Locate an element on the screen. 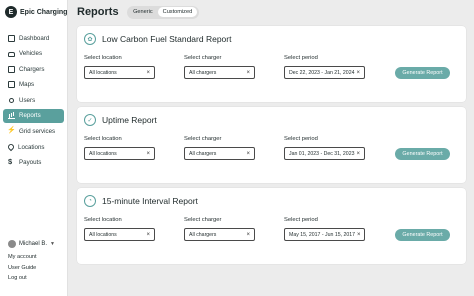  car-icon is located at coordinates (11, 54).